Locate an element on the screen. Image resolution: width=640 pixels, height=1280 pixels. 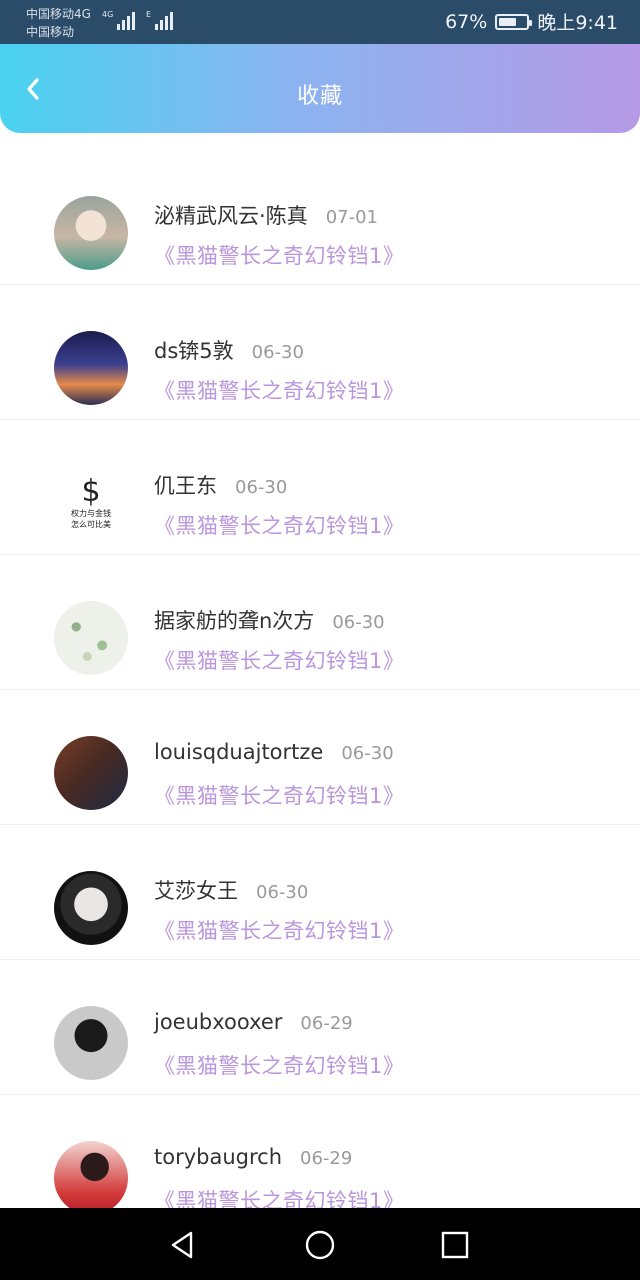
list-item: 艾莎女王 06-30 《黑猫警长之奇幻铃铛1》 is located at coordinates (320, 892).